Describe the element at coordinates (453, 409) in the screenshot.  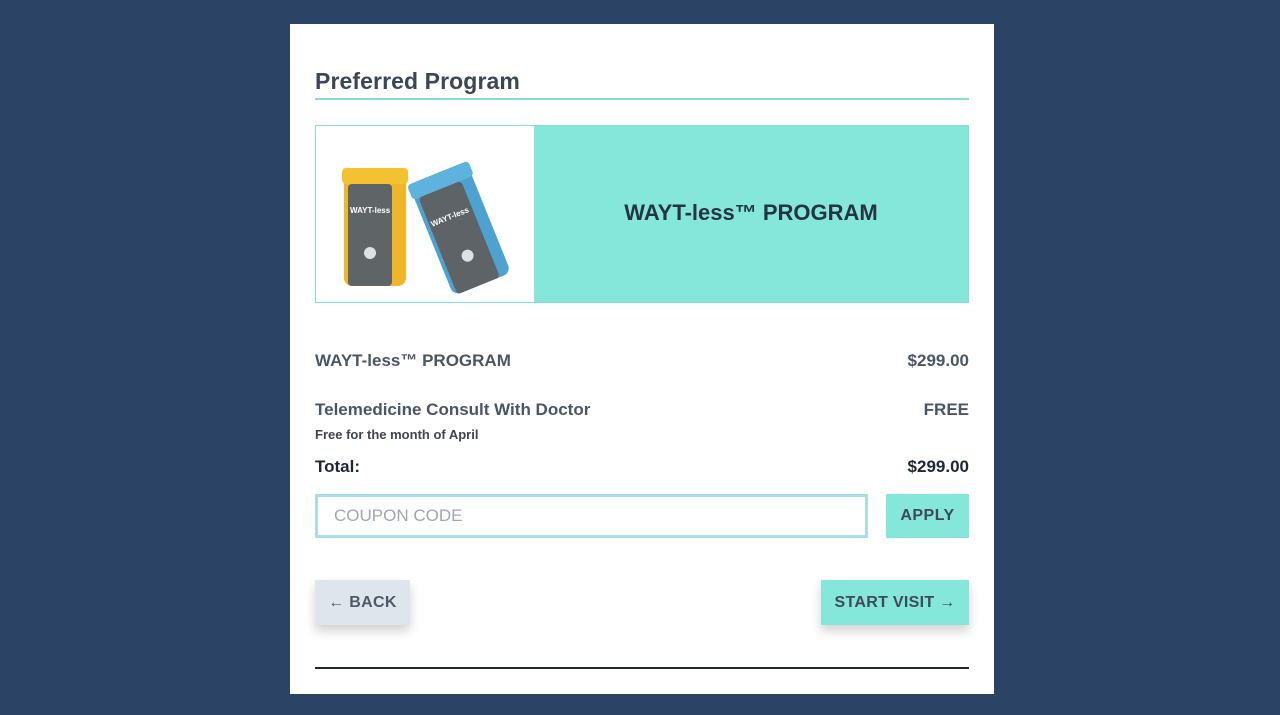
I see `line-item-name: Telemedicine Consult With Doctor` at that location.